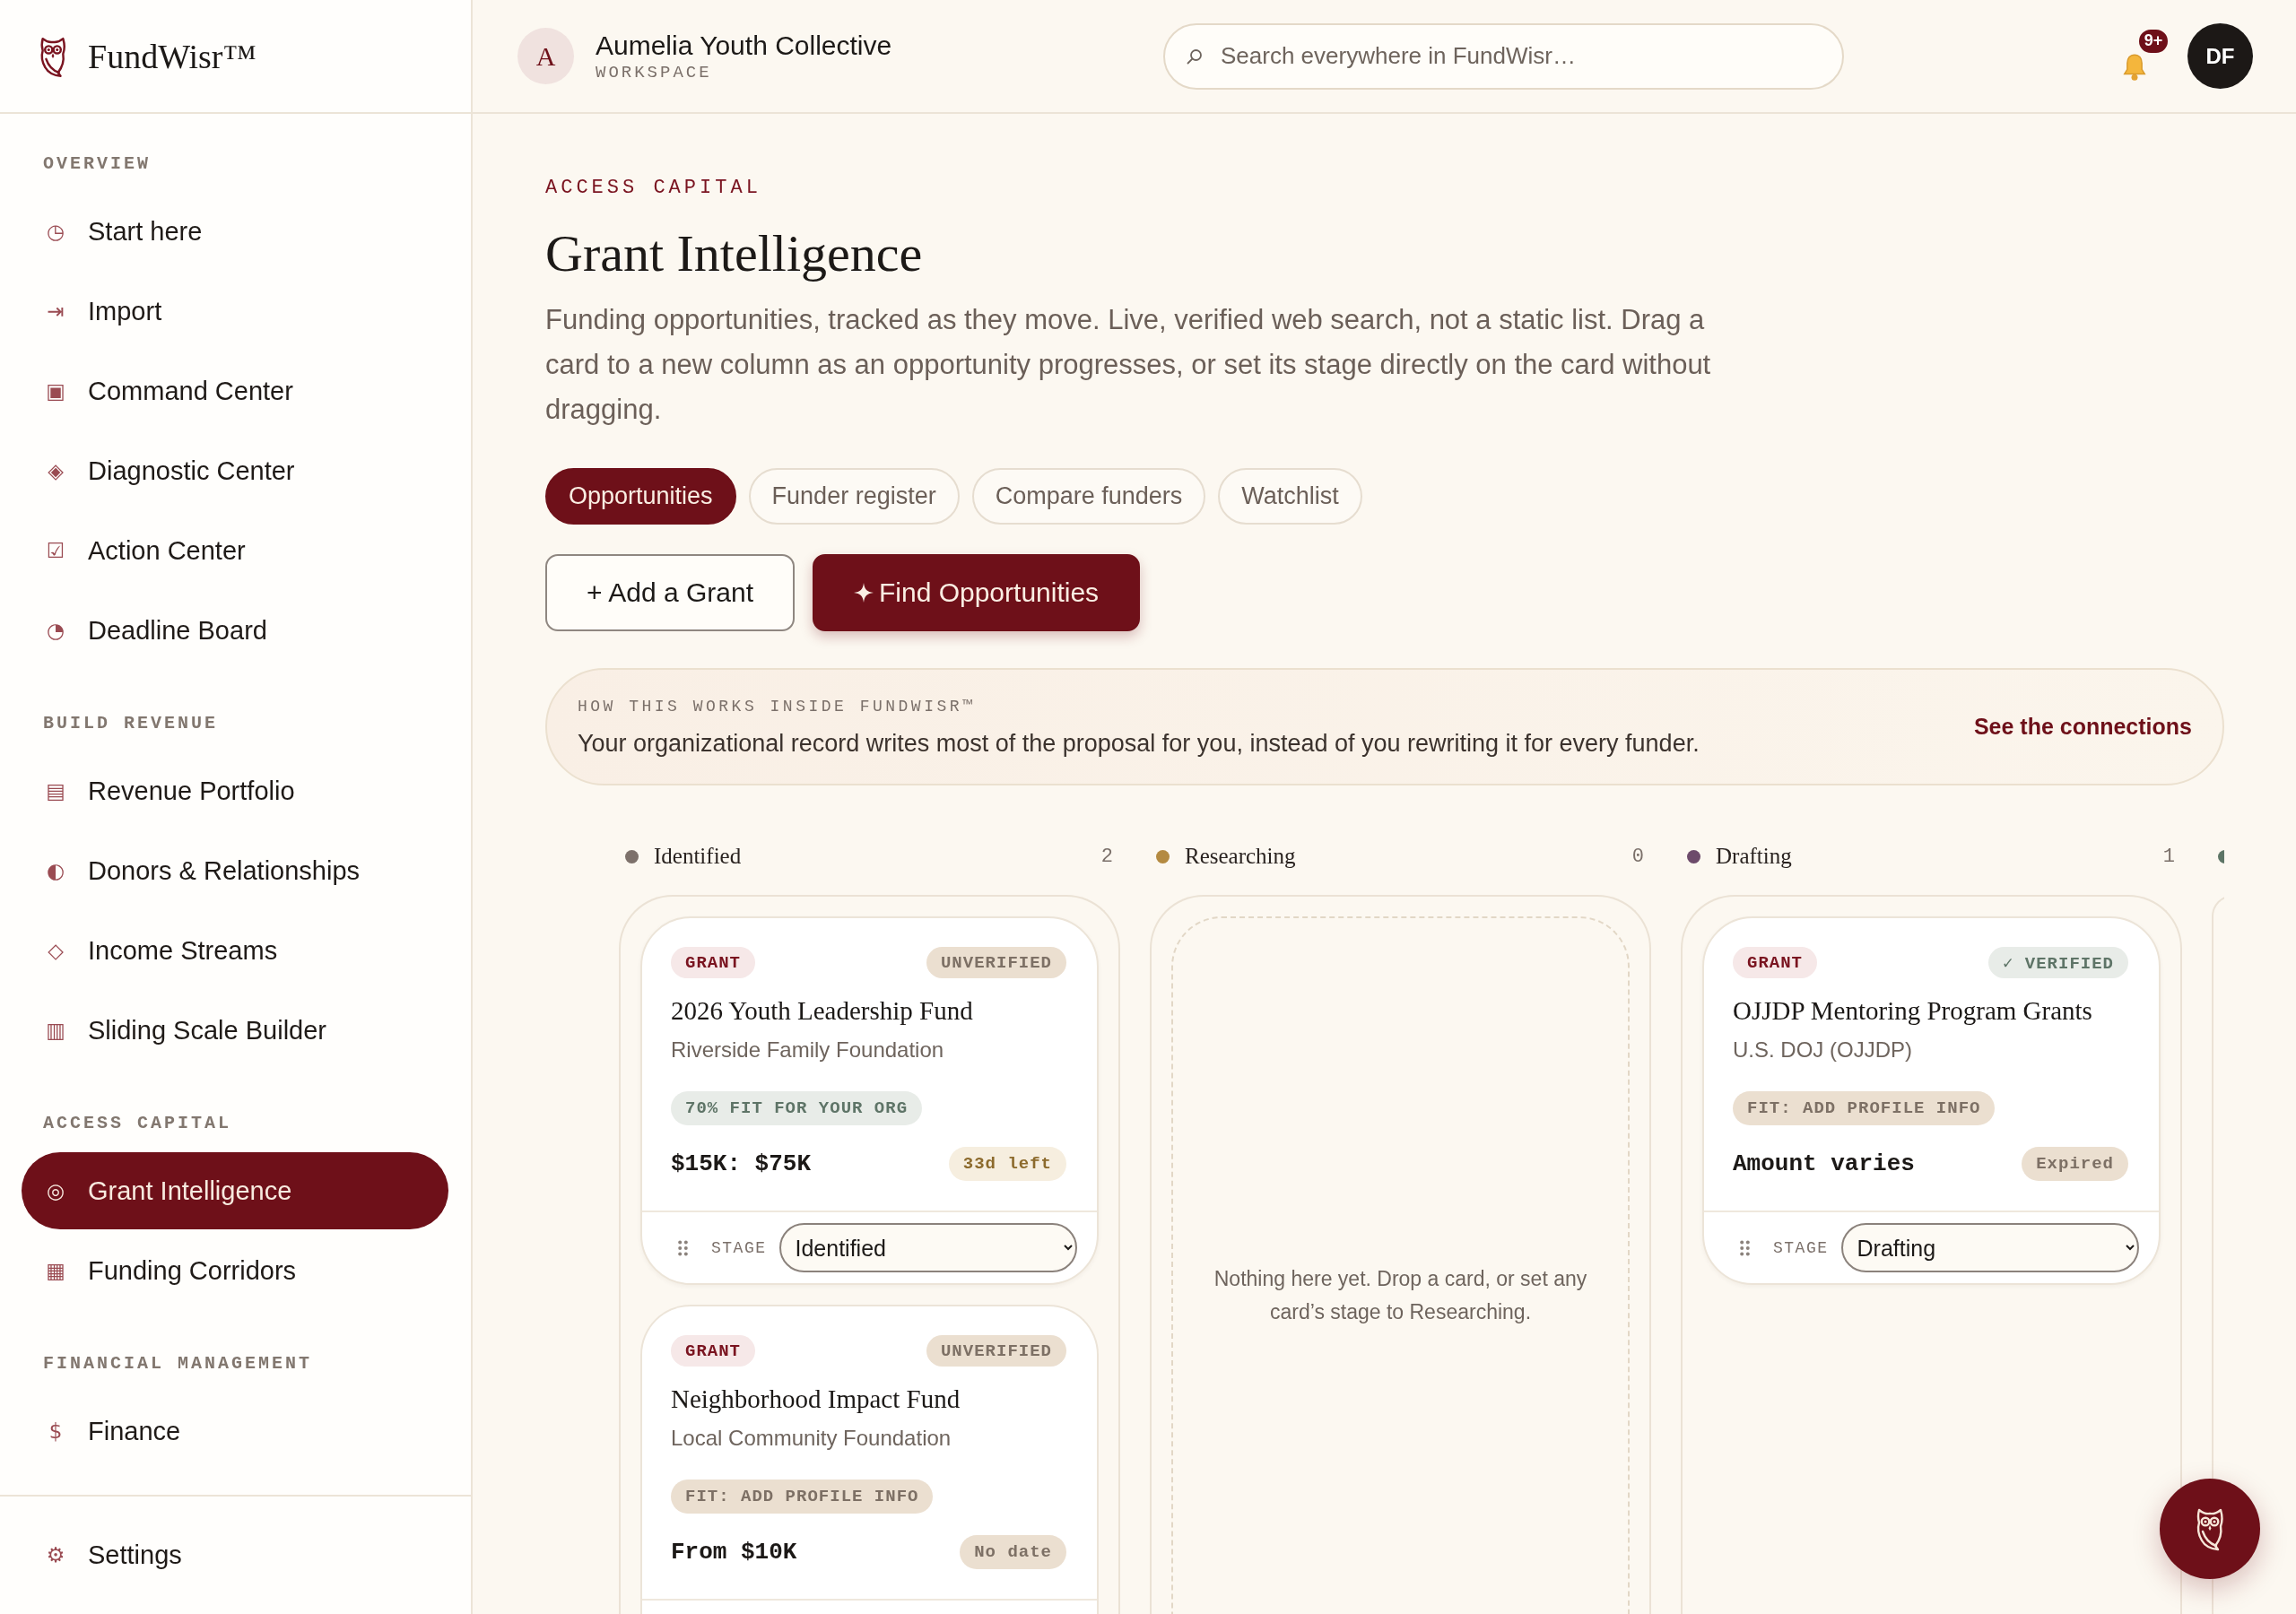  I want to click on workspace-label: WORKSPACE, so click(654, 72).